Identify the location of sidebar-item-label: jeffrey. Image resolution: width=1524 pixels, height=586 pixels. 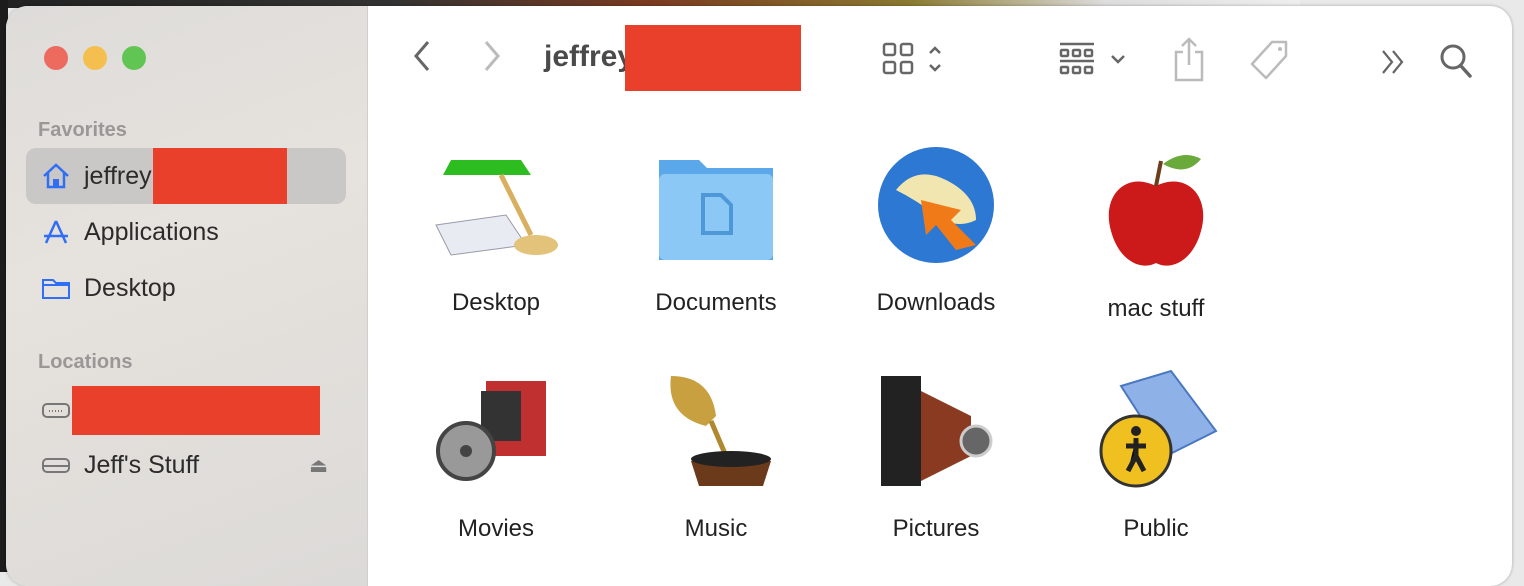
(118, 175).